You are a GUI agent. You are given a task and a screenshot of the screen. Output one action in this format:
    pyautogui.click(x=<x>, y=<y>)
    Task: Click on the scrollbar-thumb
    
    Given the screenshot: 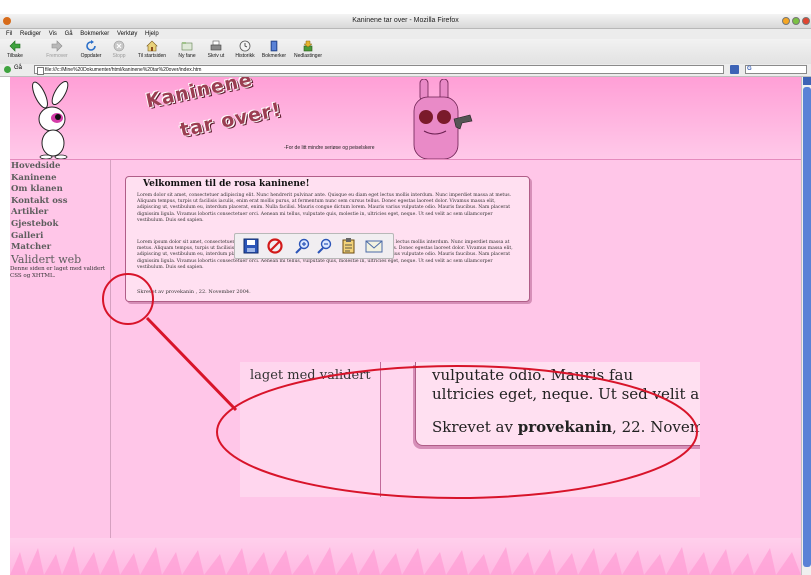 What is the action you would take?
    pyautogui.click(x=807, y=327)
    